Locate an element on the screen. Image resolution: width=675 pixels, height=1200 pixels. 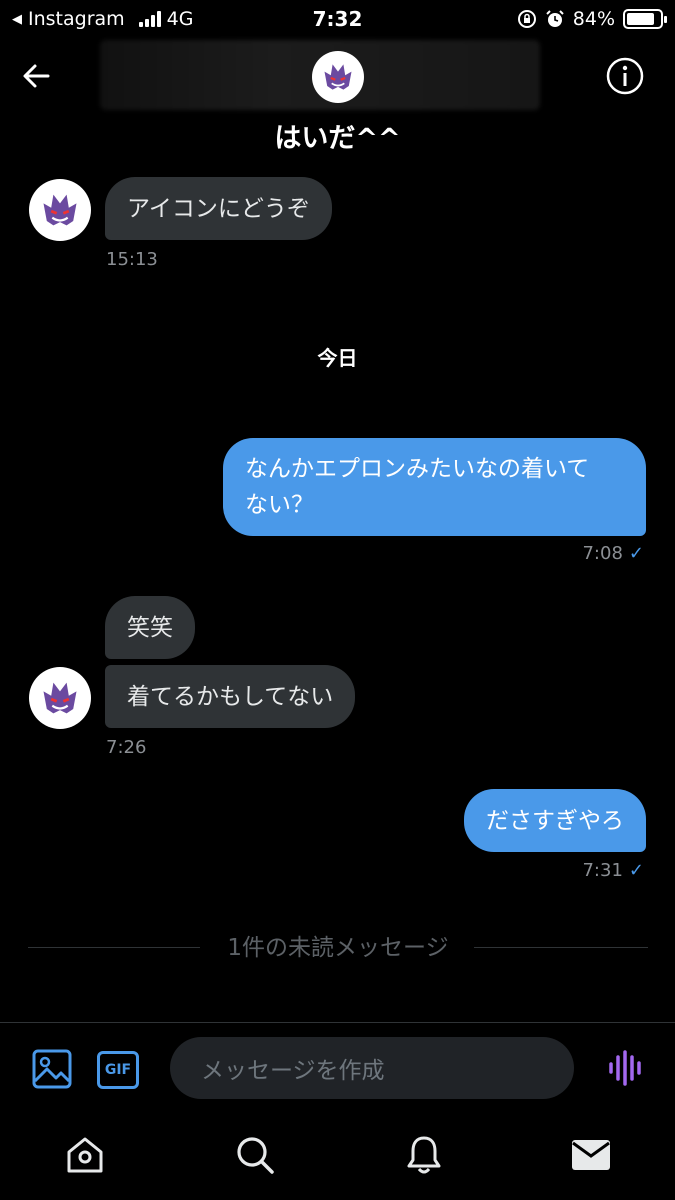
search-icon is located at coordinates (255, 1155).